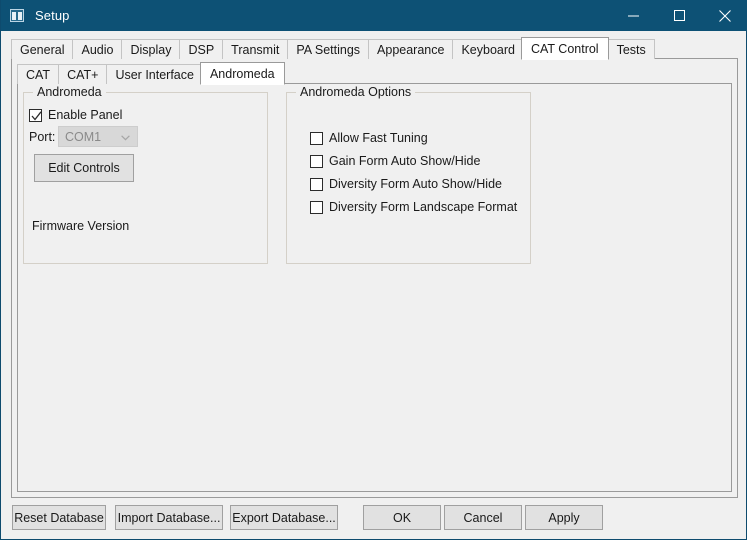 The height and width of the screenshot is (540, 747). I want to click on tab-display: Display, so click(151, 49).